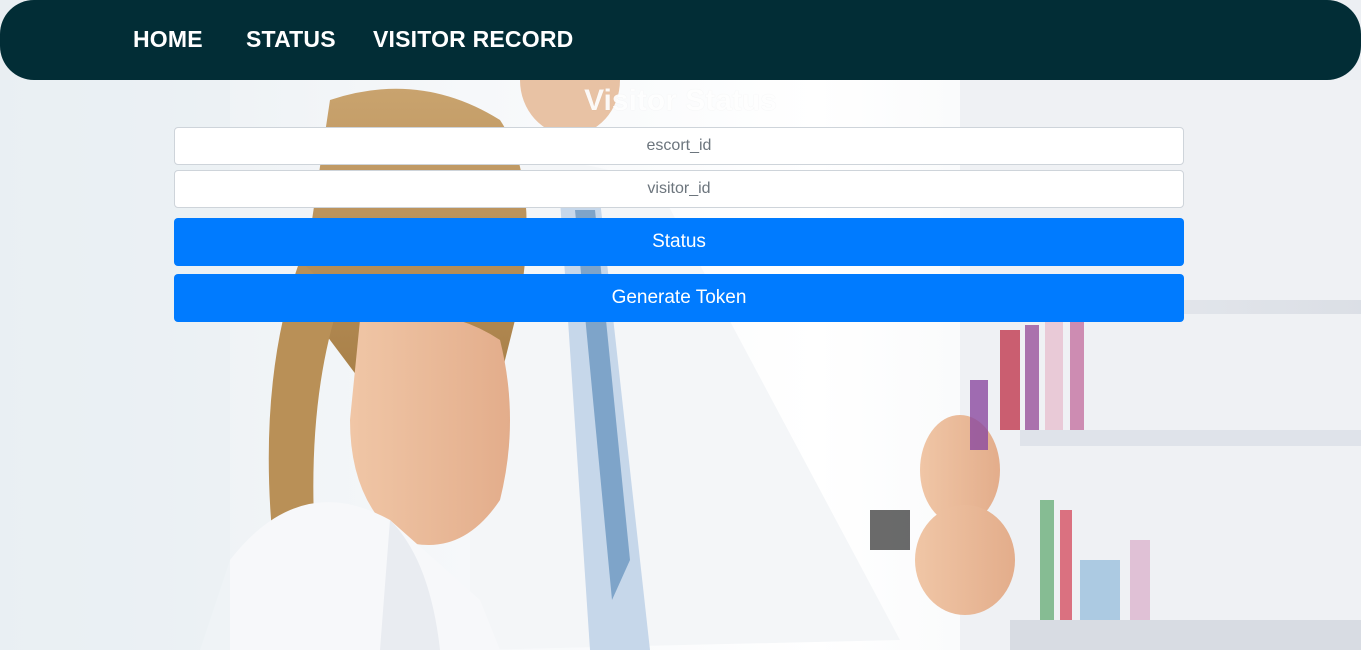 The height and width of the screenshot is (650, 1361). Describe the element at coordinates (680, 100) in the screenshot. I see `page-title: Visitor Status` at that location.